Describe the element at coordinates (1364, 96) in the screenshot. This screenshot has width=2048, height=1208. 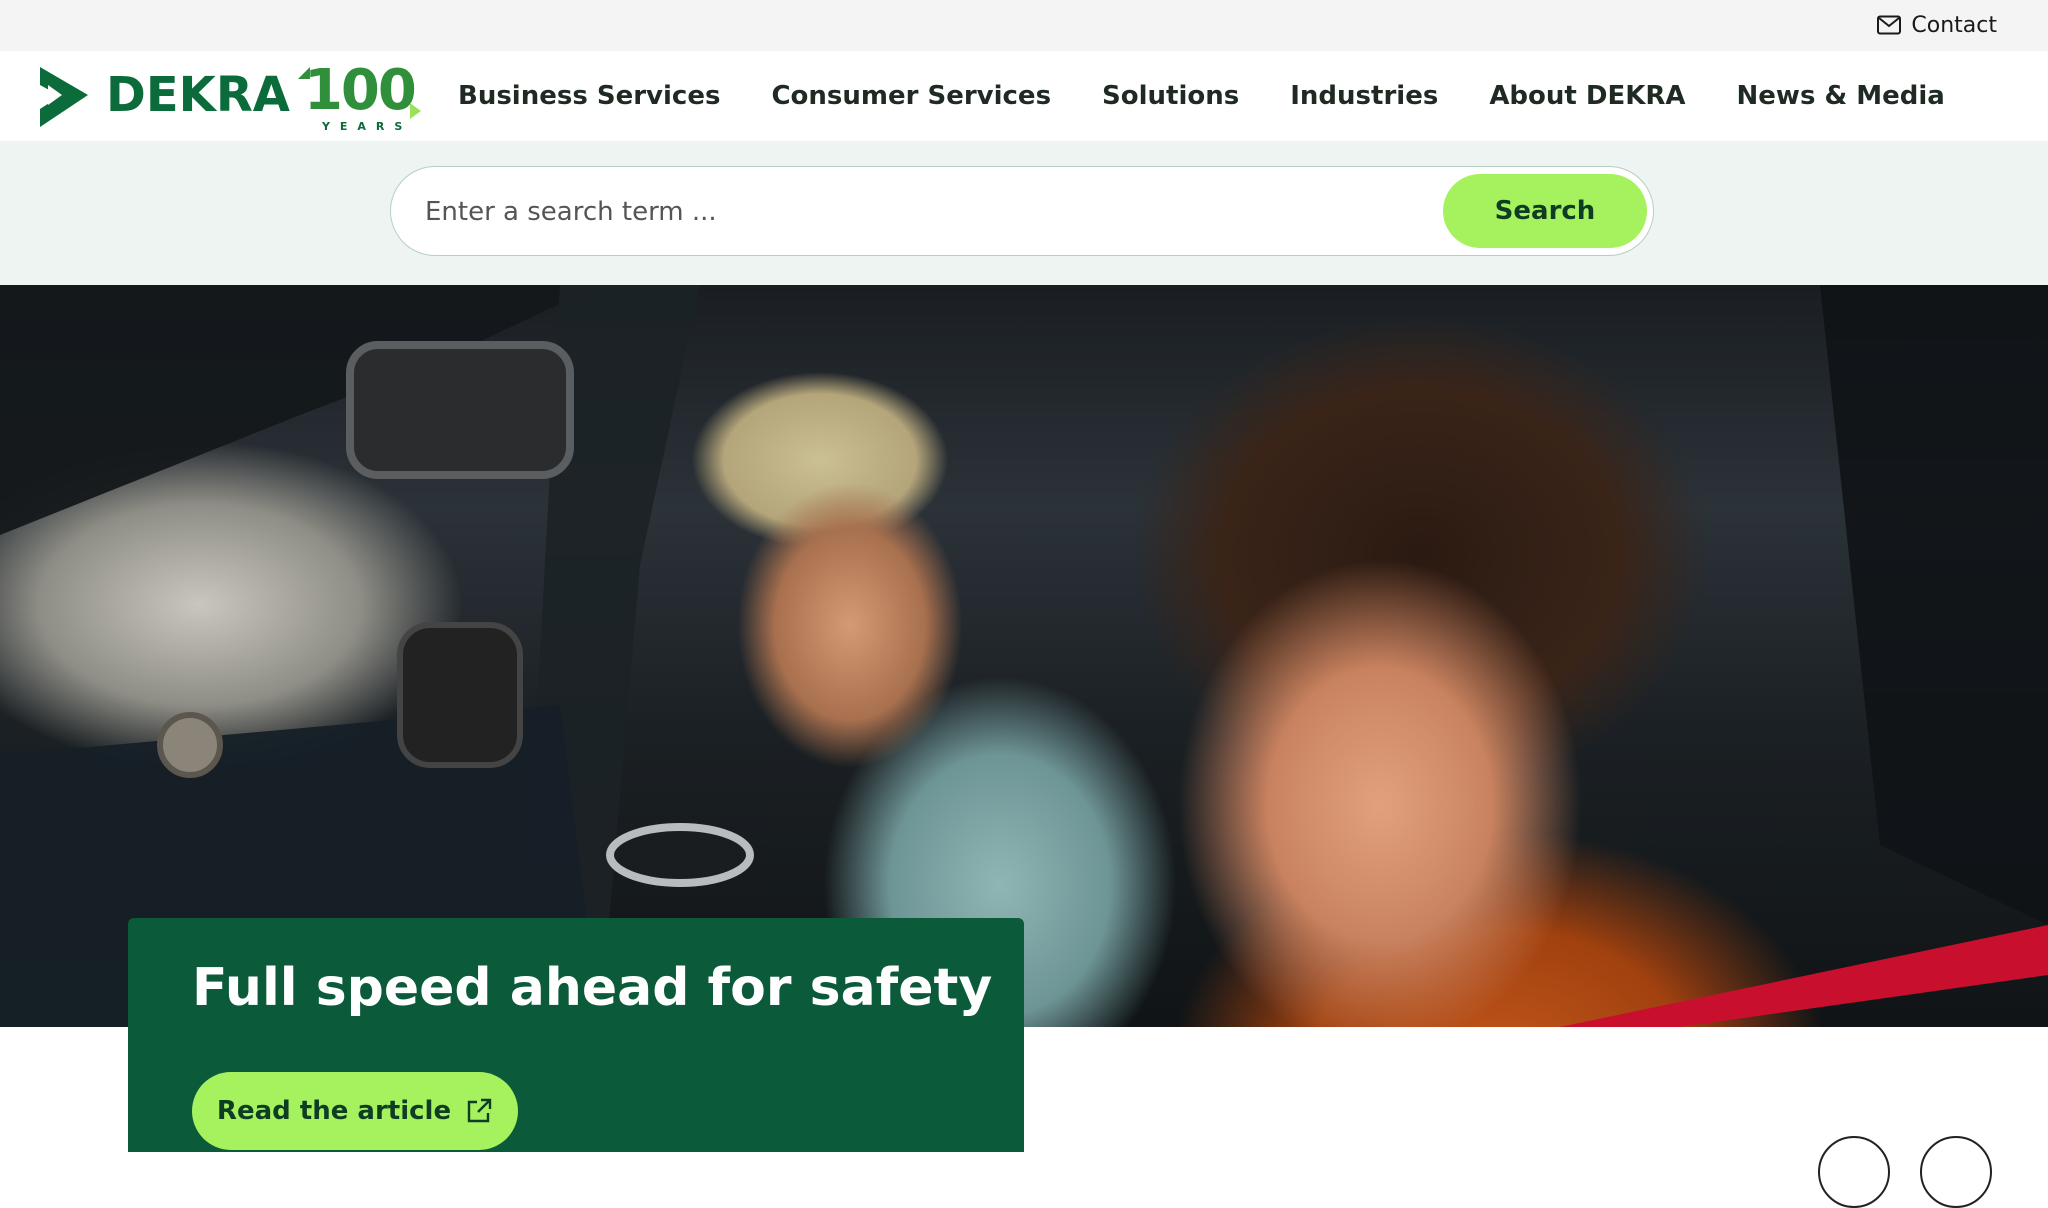
I see `nav-industries: Industries` at that location.